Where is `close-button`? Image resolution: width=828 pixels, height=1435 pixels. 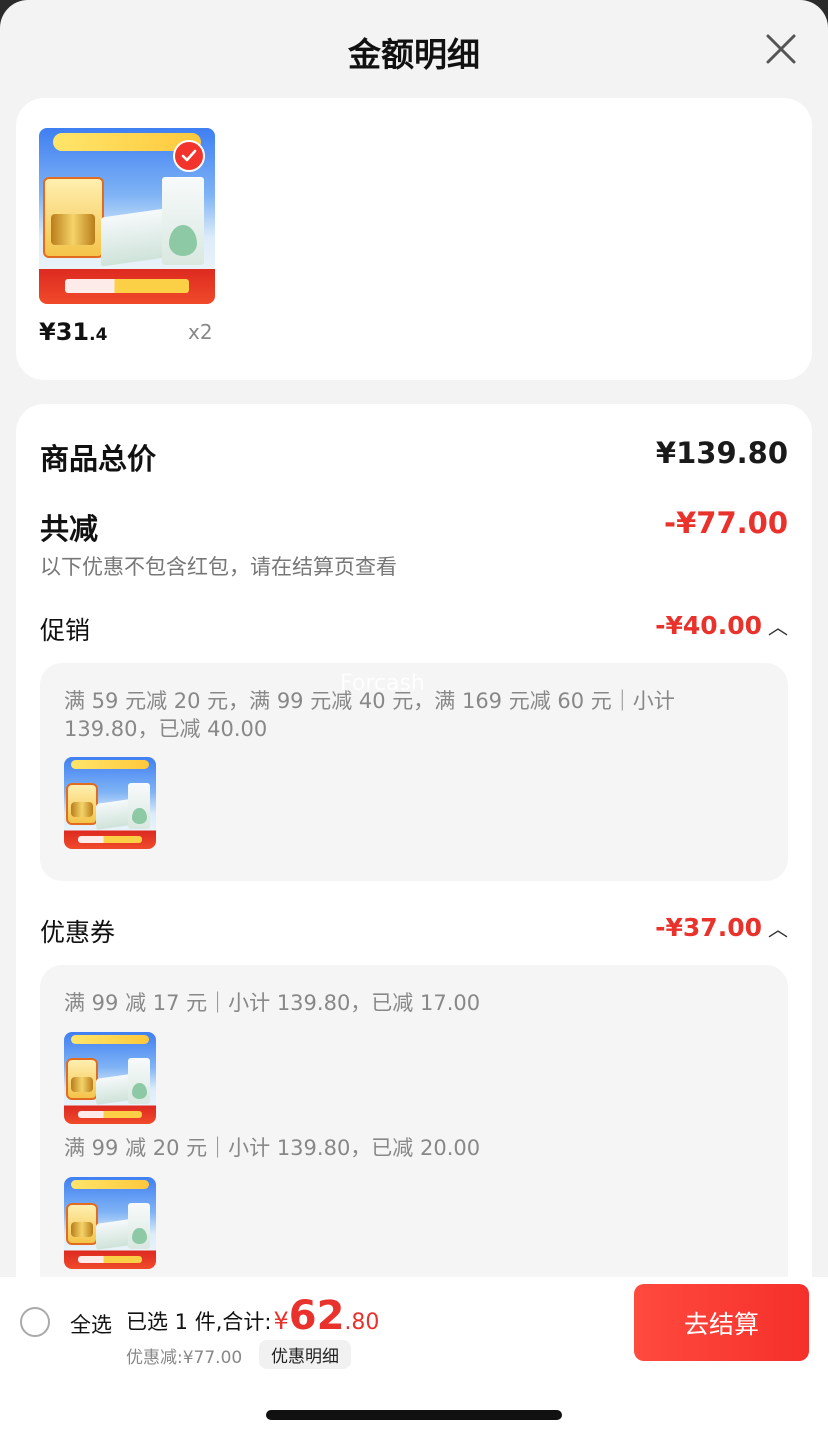
close-button is located at coordinates (781, 49).